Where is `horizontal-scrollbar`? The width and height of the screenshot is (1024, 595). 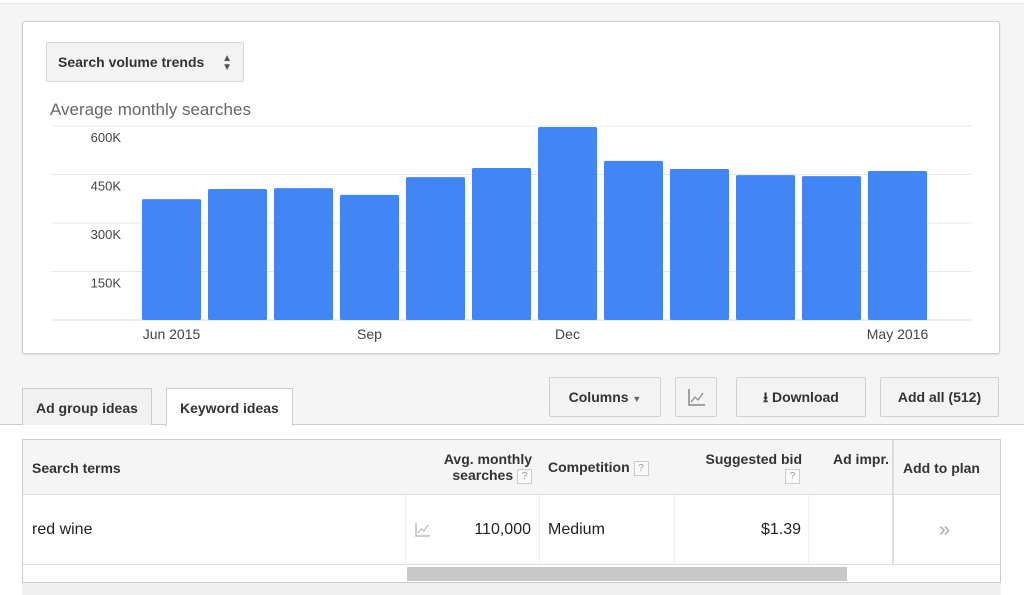 horizontal-scrollbar is located at coordinates (627, 574).